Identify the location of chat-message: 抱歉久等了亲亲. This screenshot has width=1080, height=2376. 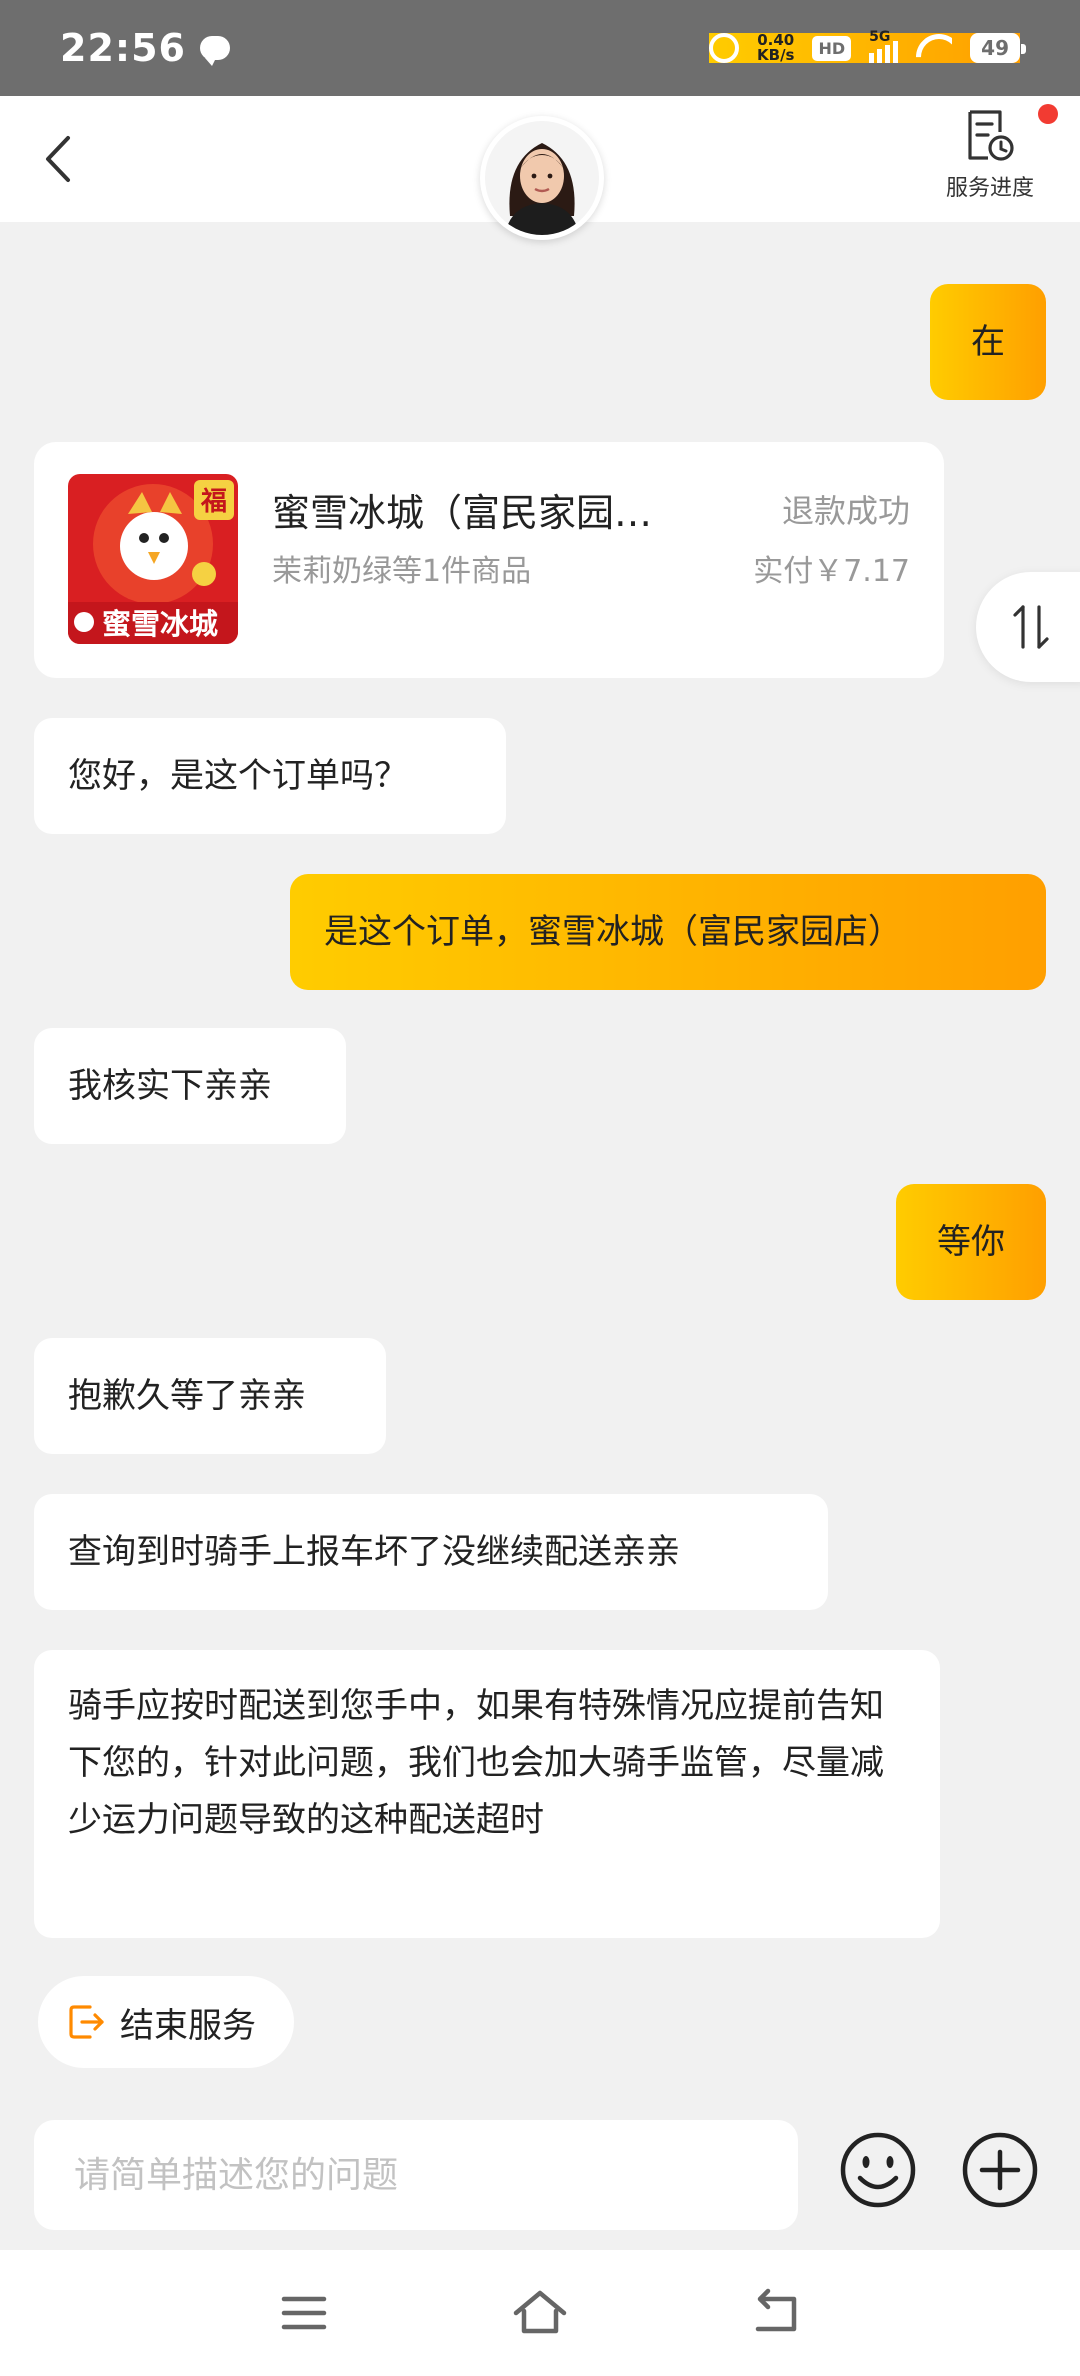
(210, 1396).